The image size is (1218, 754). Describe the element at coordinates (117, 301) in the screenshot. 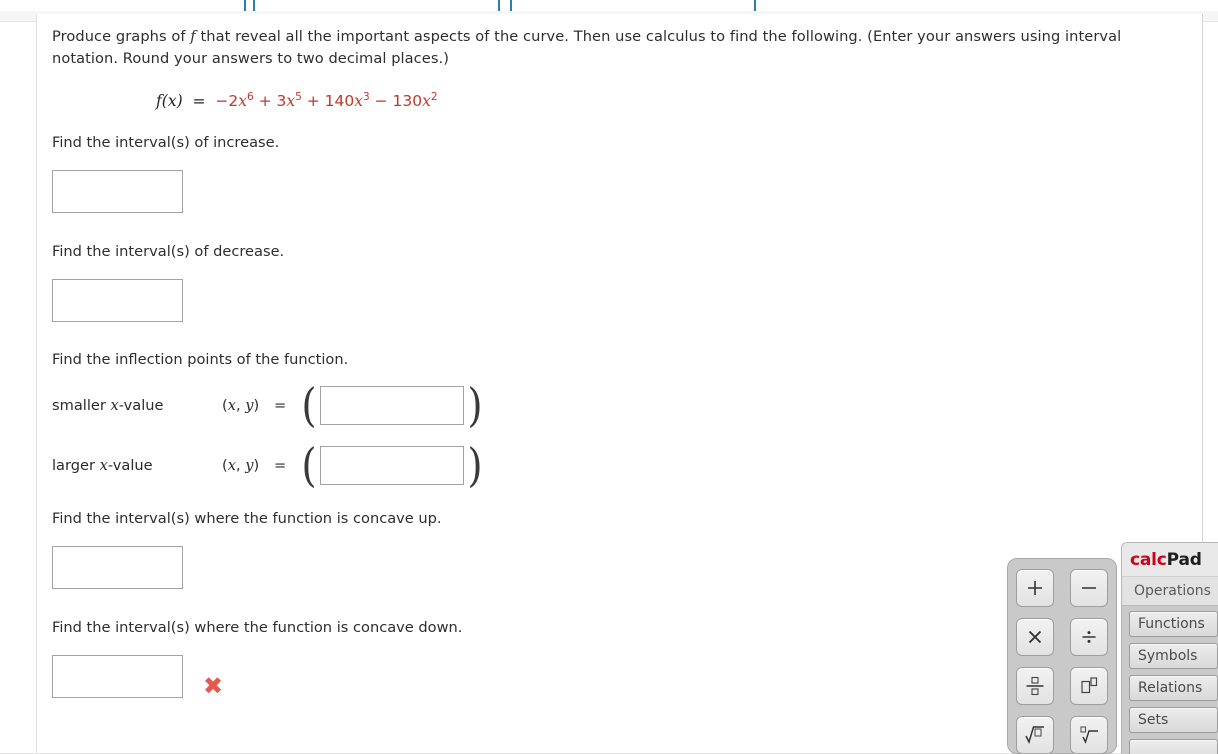

I see `decrease-input` at that location.